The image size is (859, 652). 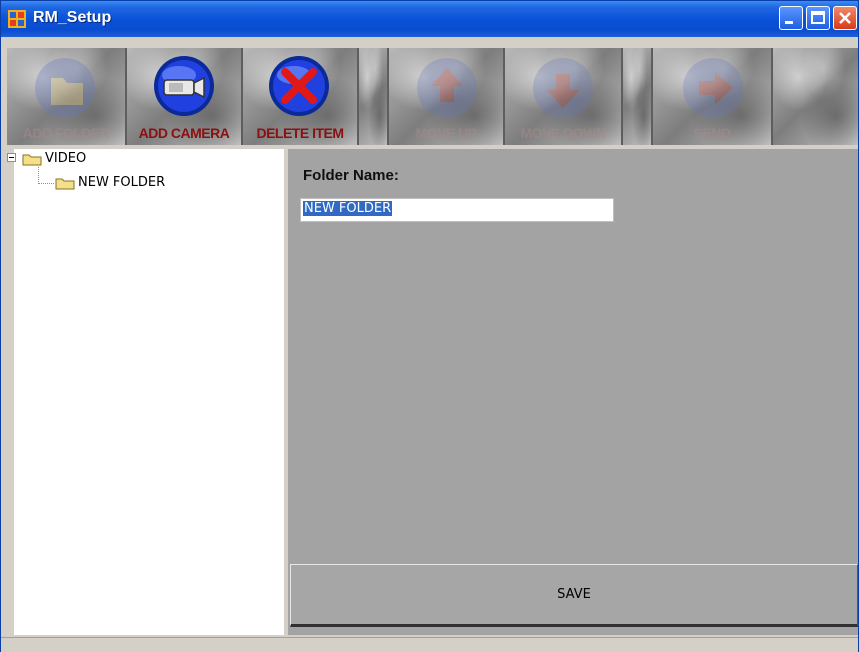 I want to click on minimize-button, so click(x=791, y=18).